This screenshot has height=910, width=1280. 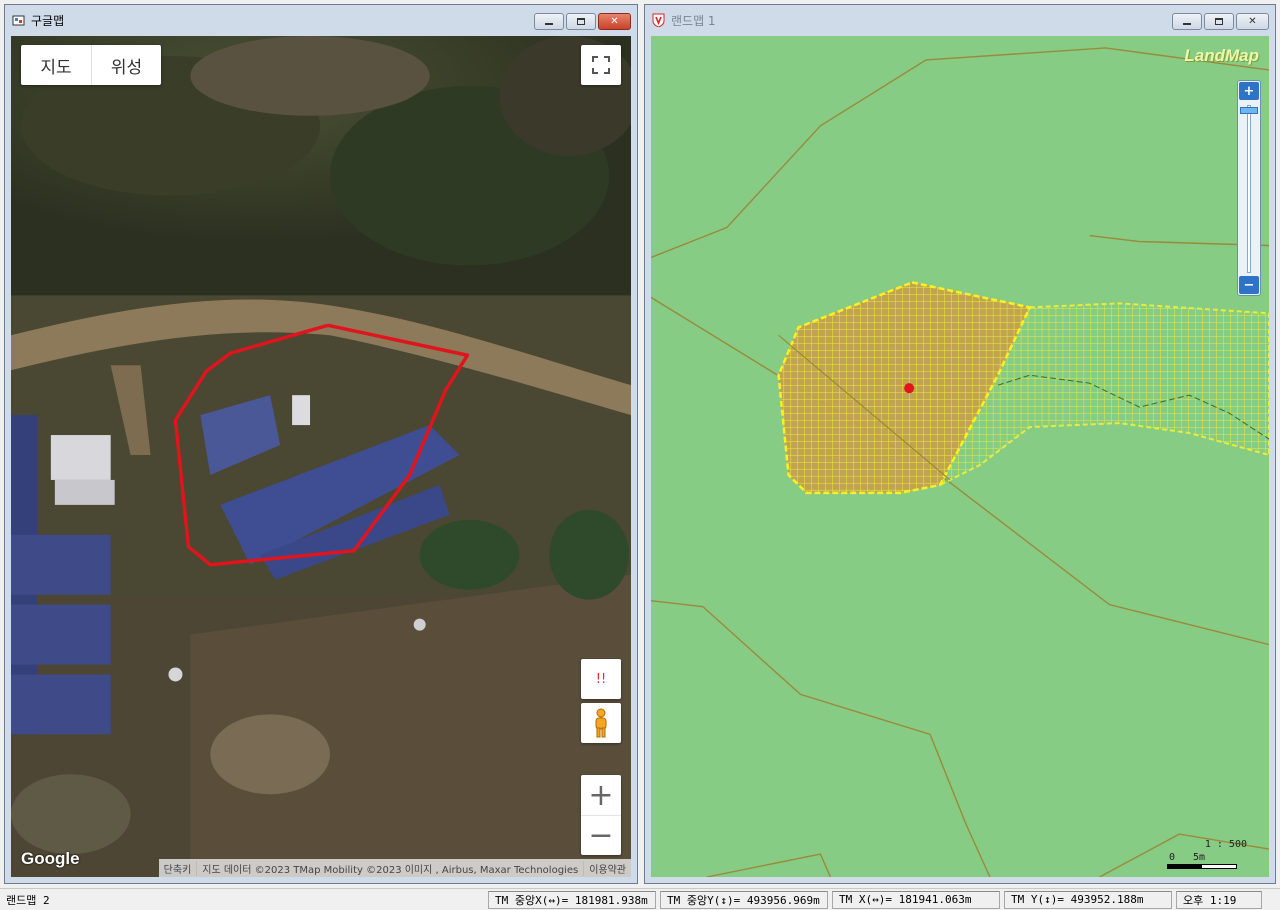 I want to click on fullscreen-button, so click(x=601, y=65).